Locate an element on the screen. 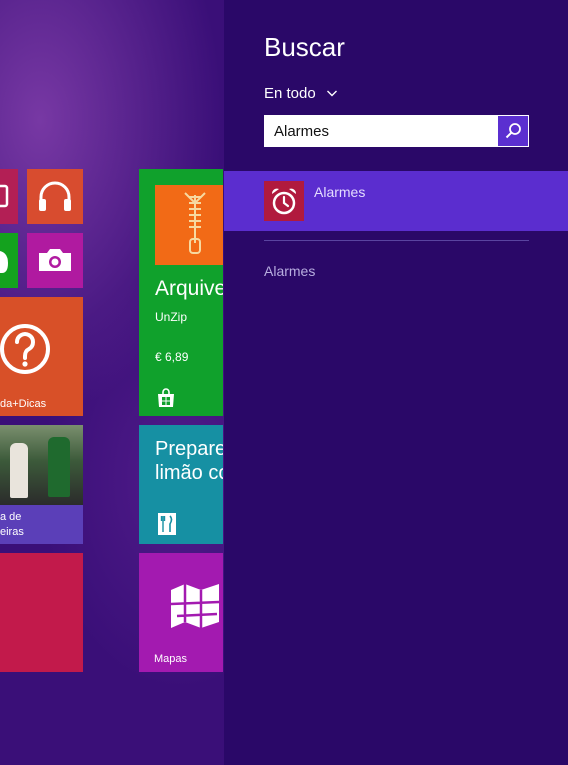 The image size is (568, 765). store-app-developer: UnZip is located at coordinates (171, 317).